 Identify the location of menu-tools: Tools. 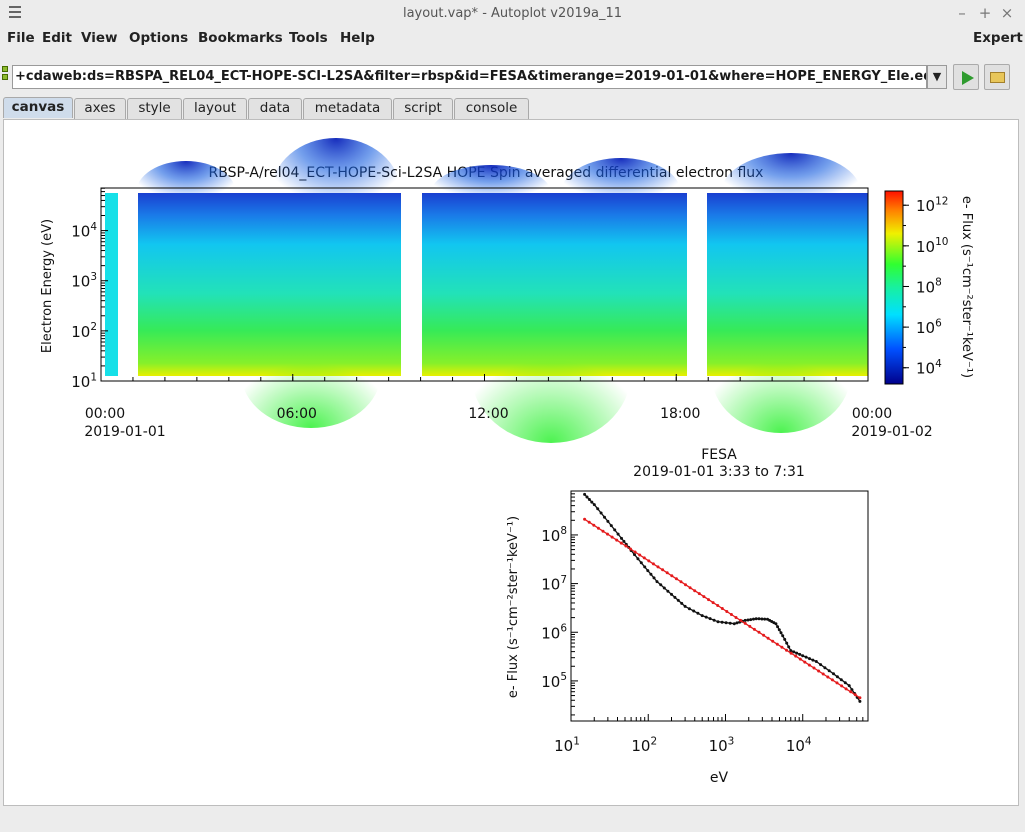
(308, 38).